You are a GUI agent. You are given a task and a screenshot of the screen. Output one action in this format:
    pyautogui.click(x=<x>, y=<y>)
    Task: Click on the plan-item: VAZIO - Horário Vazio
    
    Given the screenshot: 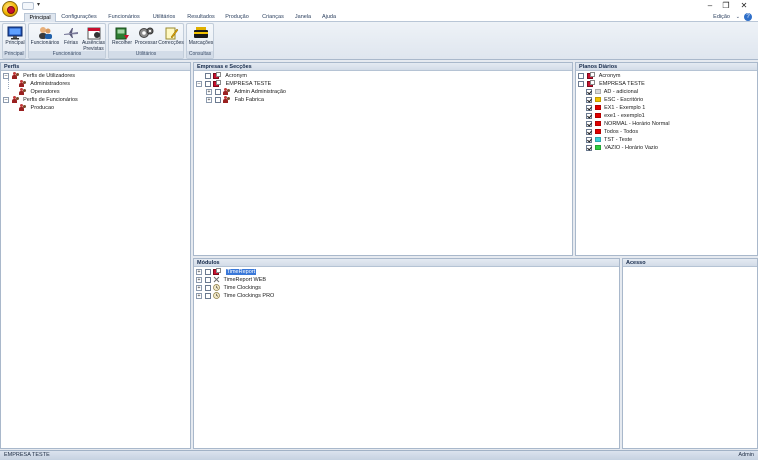 What is the action you would take?
    pyautogui.click(x=622, y=148)
    